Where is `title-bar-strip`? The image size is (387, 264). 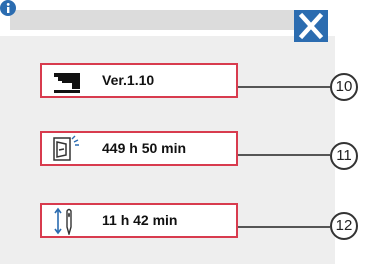
title-bar-strip is located at coordinates (152, 20).